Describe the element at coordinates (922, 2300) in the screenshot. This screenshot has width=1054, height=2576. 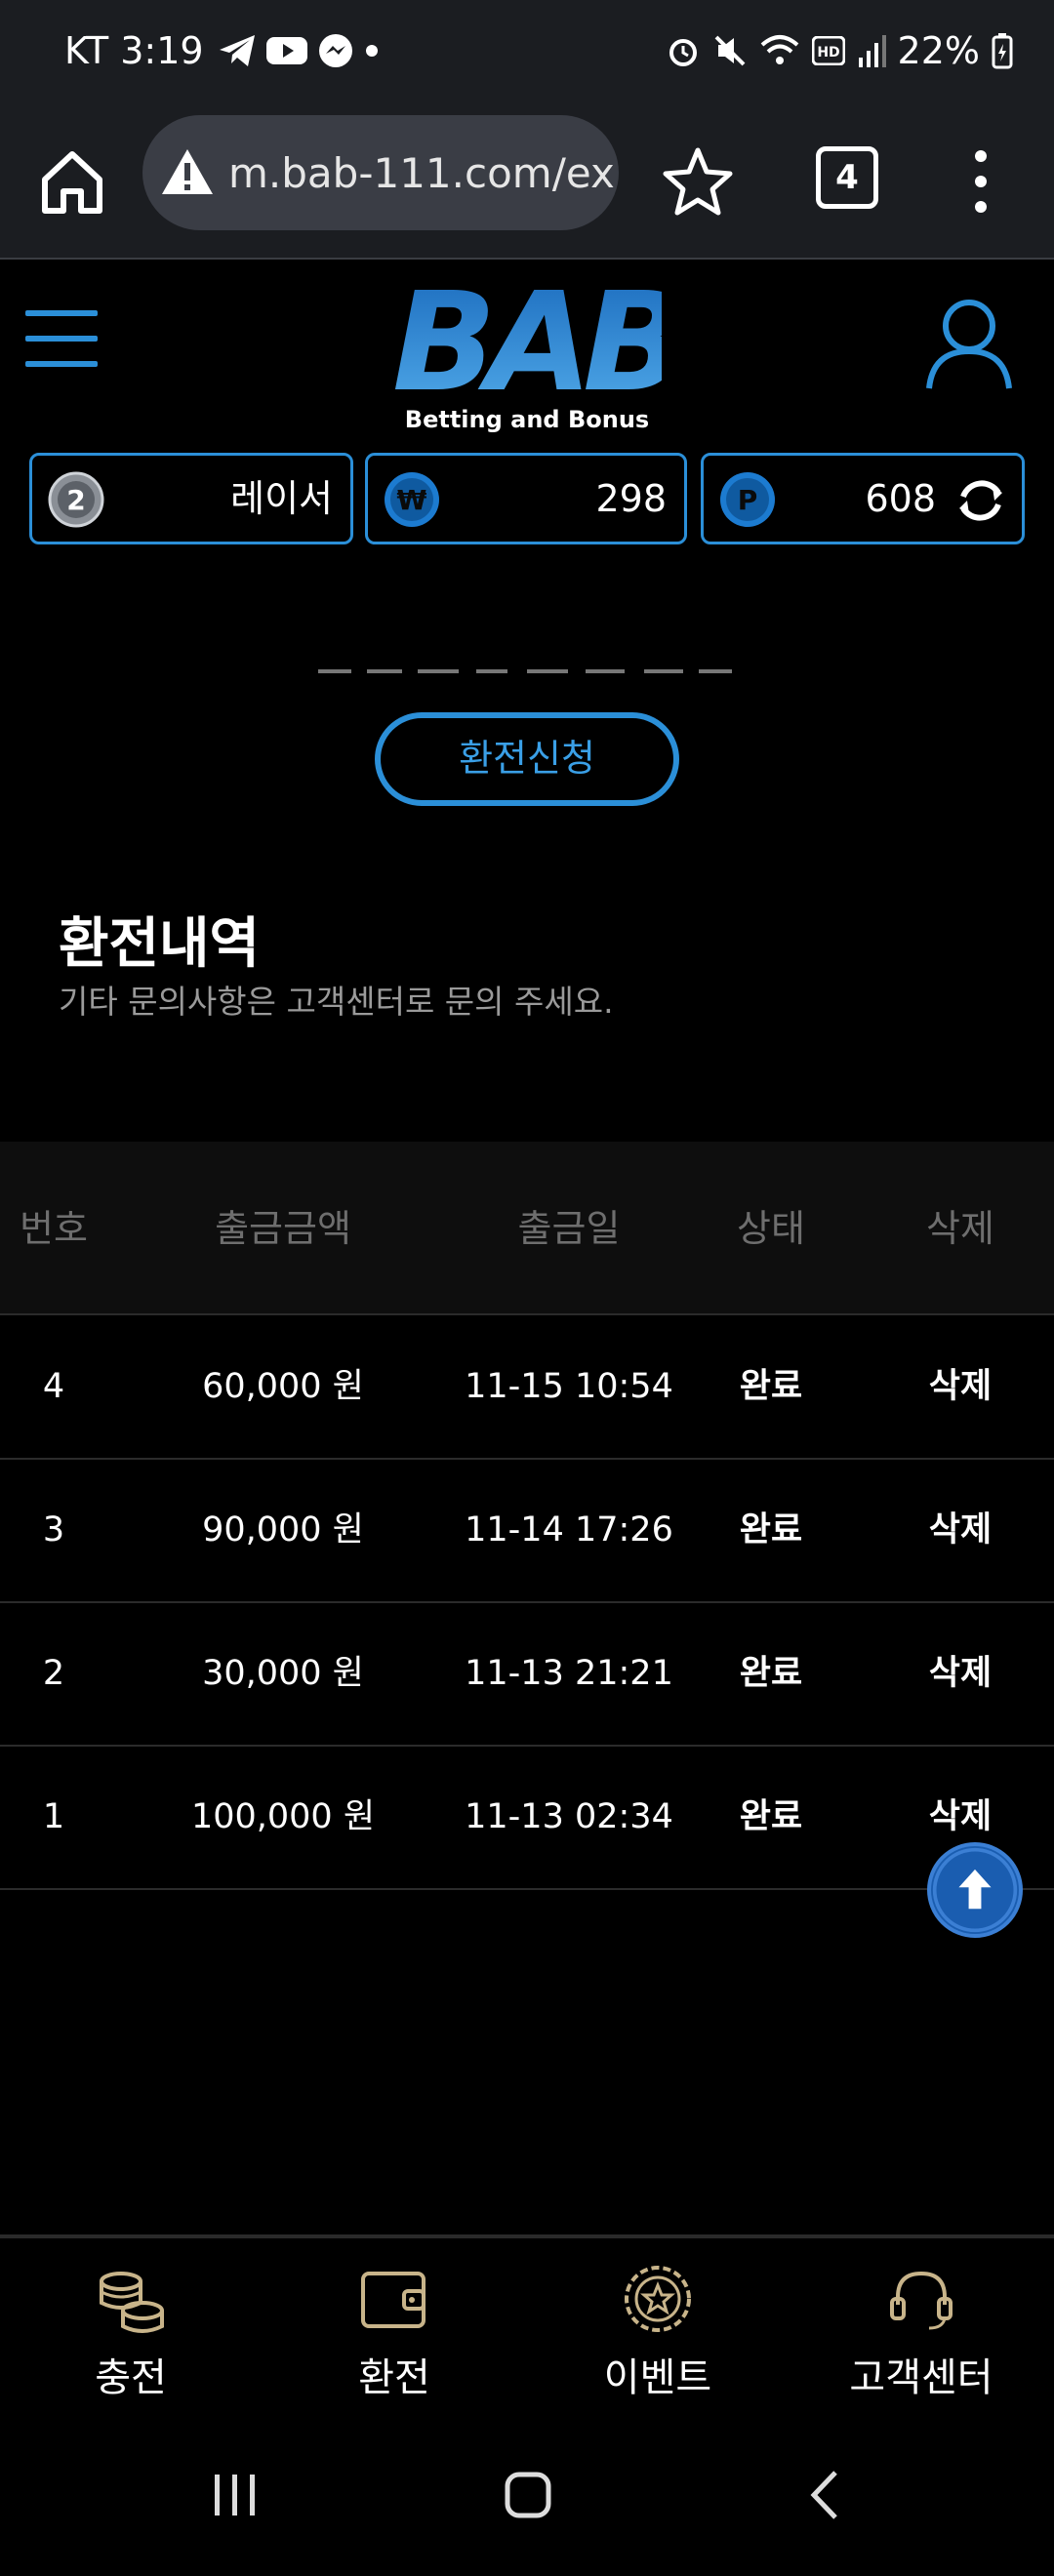
I see `headset-icon` at that location.